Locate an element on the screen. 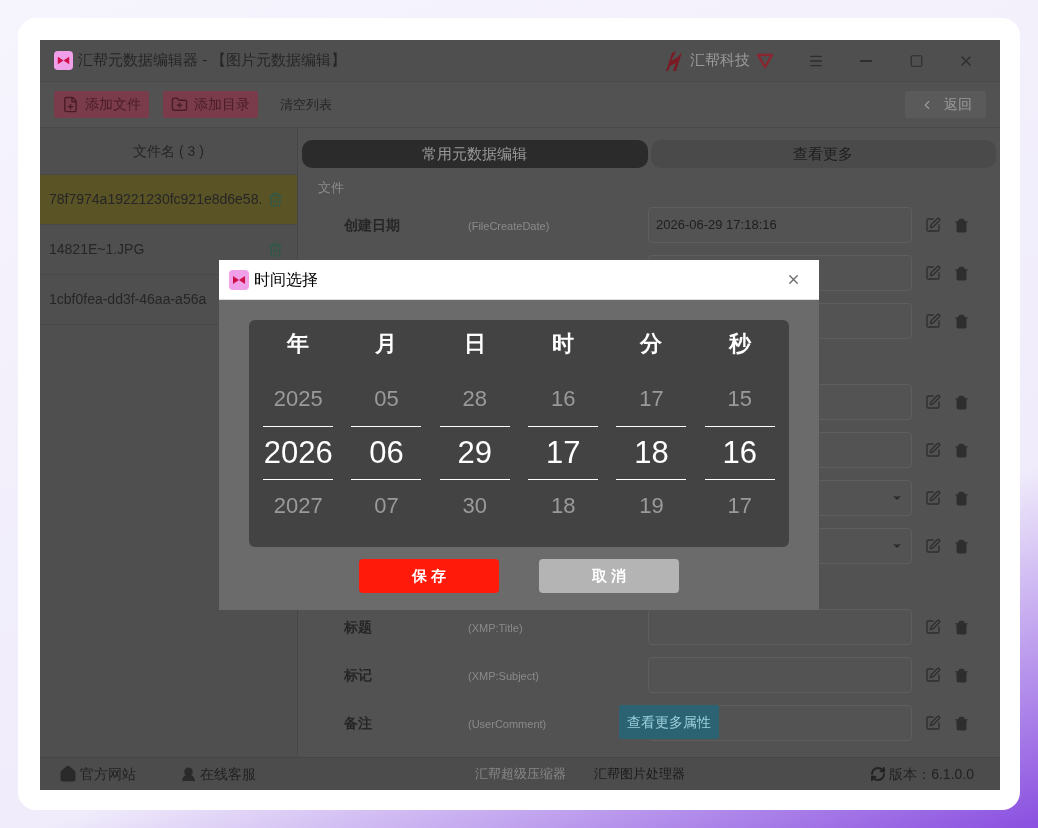  picker-value: 30 is located at coordinates (475, 506).